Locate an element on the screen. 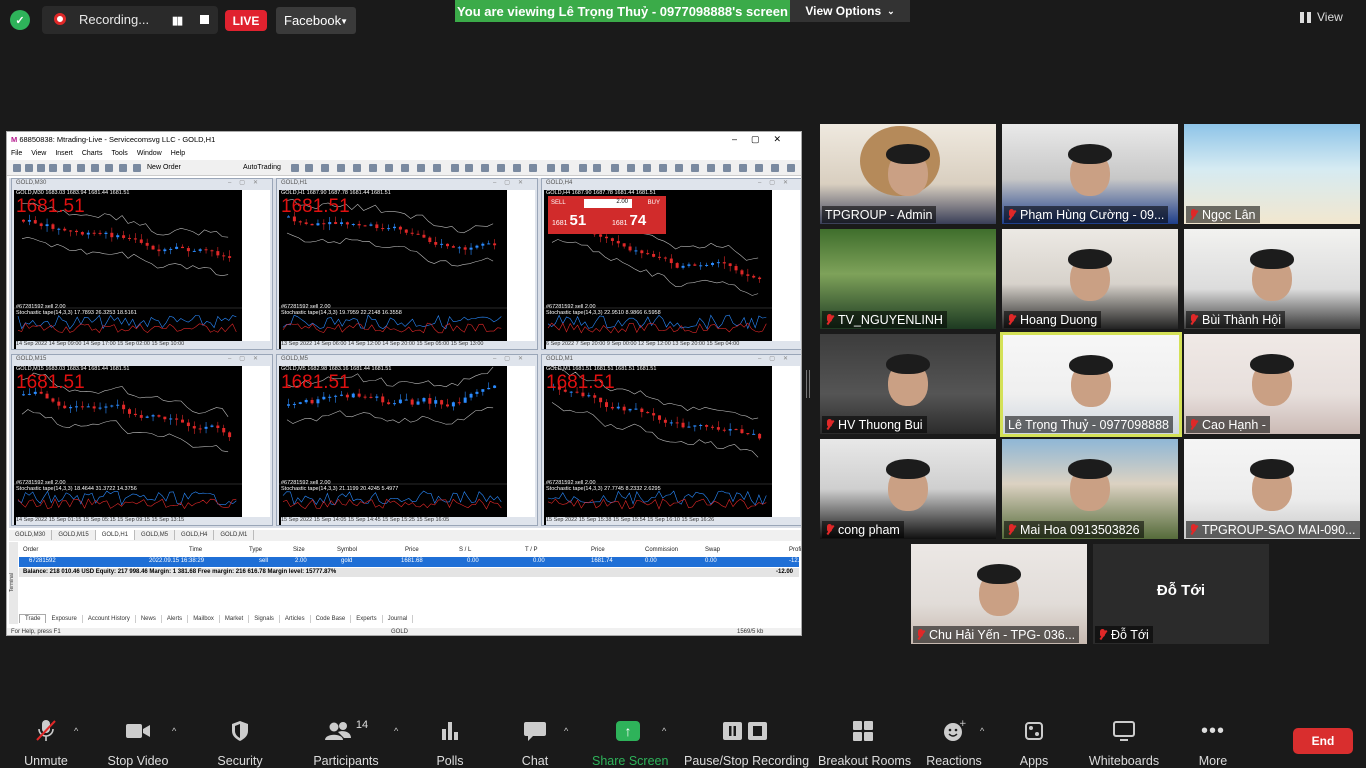  chart-tab: GOLD,M1 is located at coordinates (234, 535).